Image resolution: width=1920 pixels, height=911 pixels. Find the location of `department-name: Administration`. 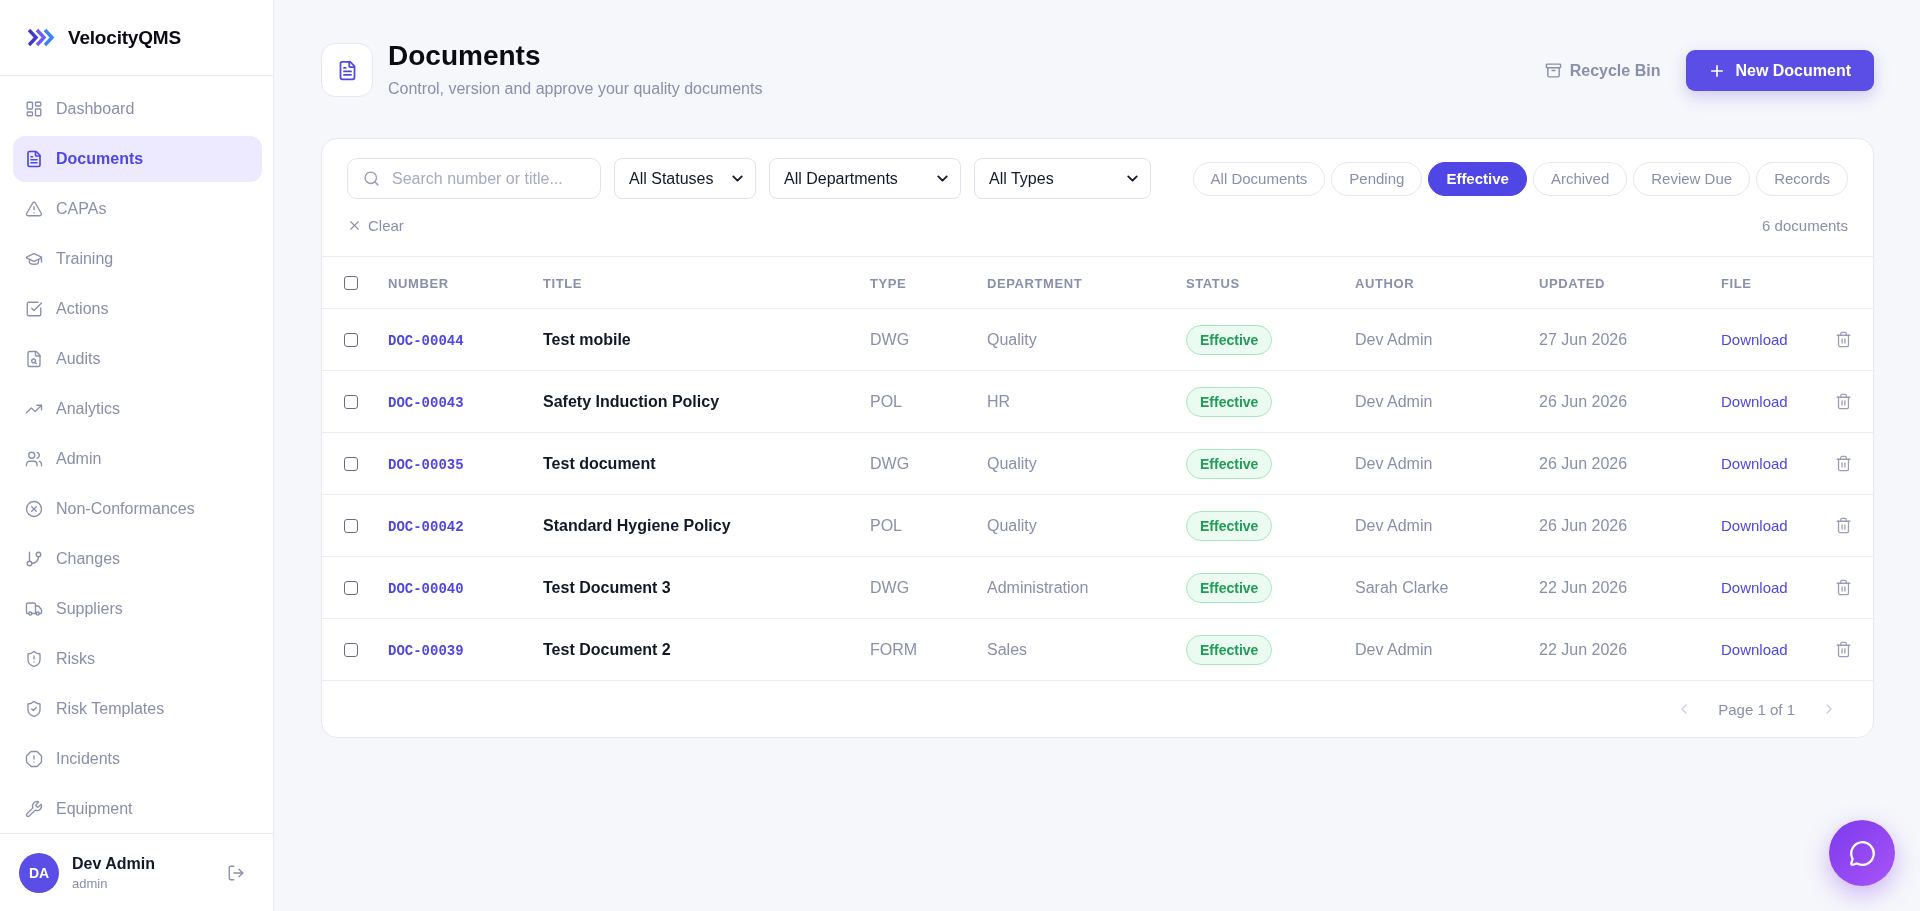

department-name: Administration is located at coordinates (1038, 587).